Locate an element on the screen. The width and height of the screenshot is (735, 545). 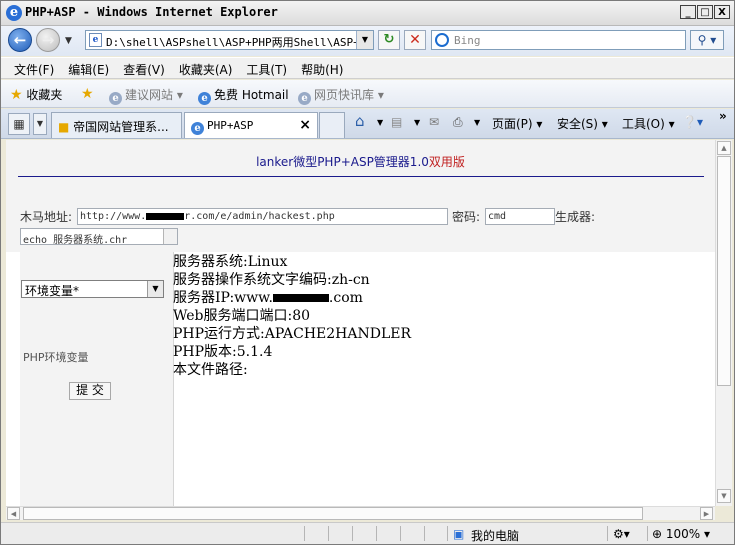
scroll-up-icon: ▲ is located at coordinates (724, 148).